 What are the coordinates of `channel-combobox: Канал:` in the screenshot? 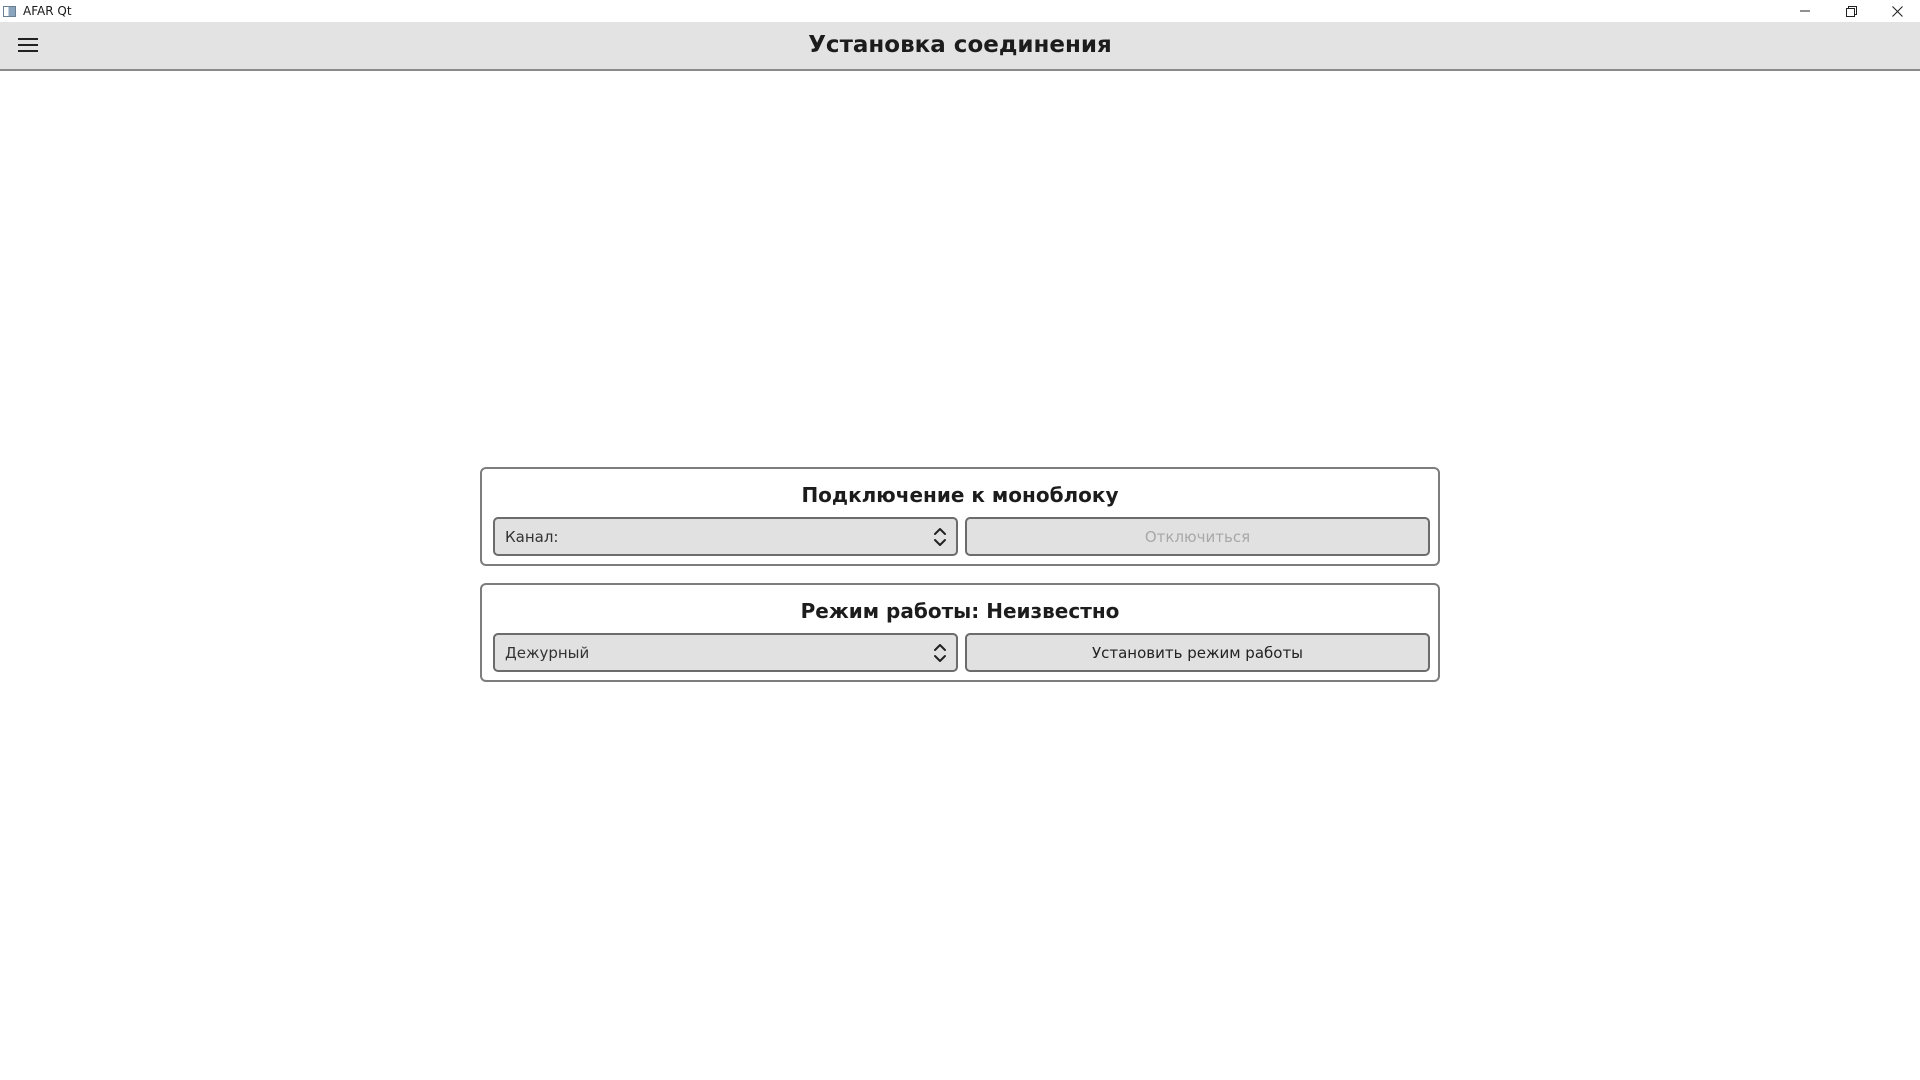 It's located at (725, 536).